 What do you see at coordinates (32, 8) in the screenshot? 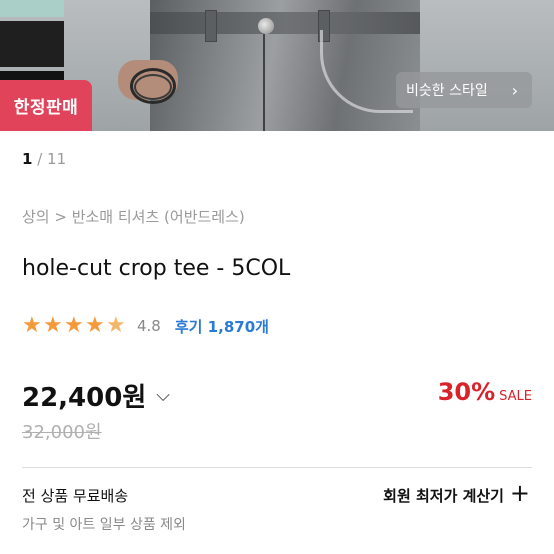
I see `color-swatch-mint` at bounding box center [32, 8].